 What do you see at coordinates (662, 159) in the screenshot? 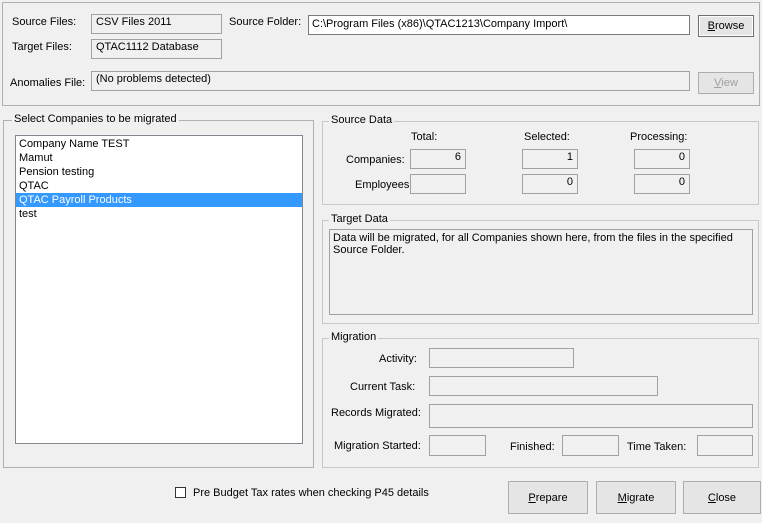
I see `companies-processing-field: 0` at bounding box center [662, 159].